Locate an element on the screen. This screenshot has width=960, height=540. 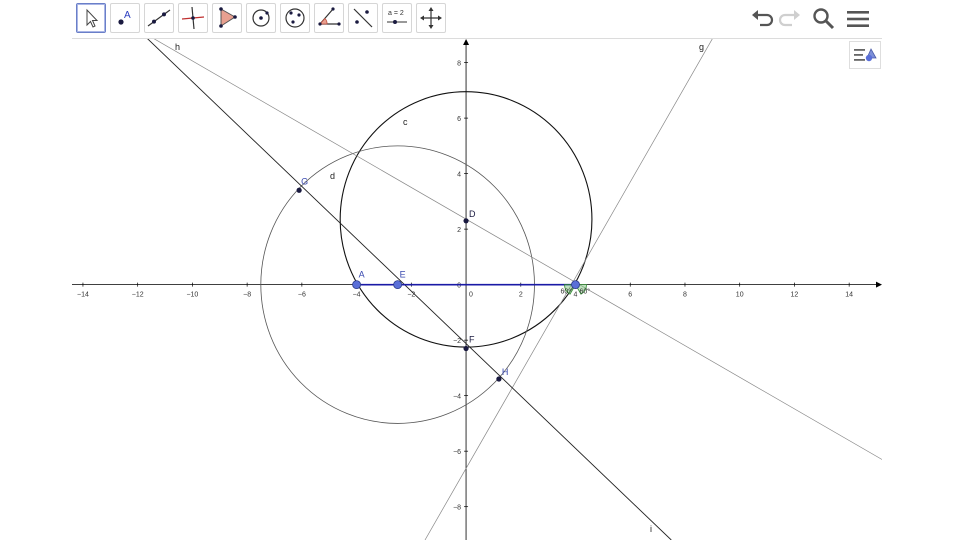
point-G is located at coordinates (299, 190).